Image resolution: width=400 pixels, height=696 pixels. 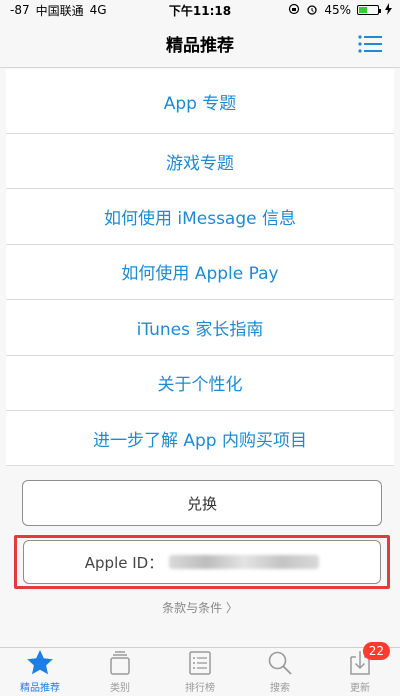 I want to click on tab-label: 精品推荐, so click(x=40, y=688).